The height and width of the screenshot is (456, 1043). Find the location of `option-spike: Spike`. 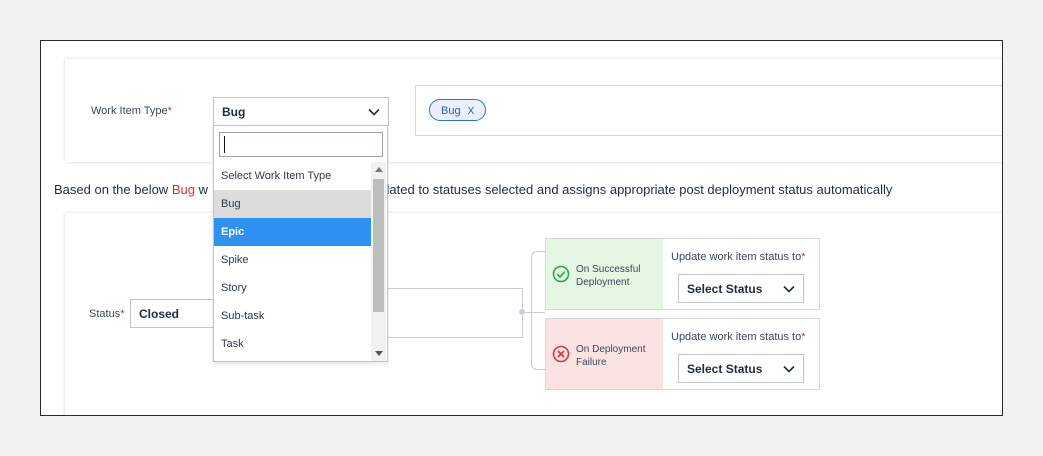

option-spike: Spike is located at coordinates (292, 260).